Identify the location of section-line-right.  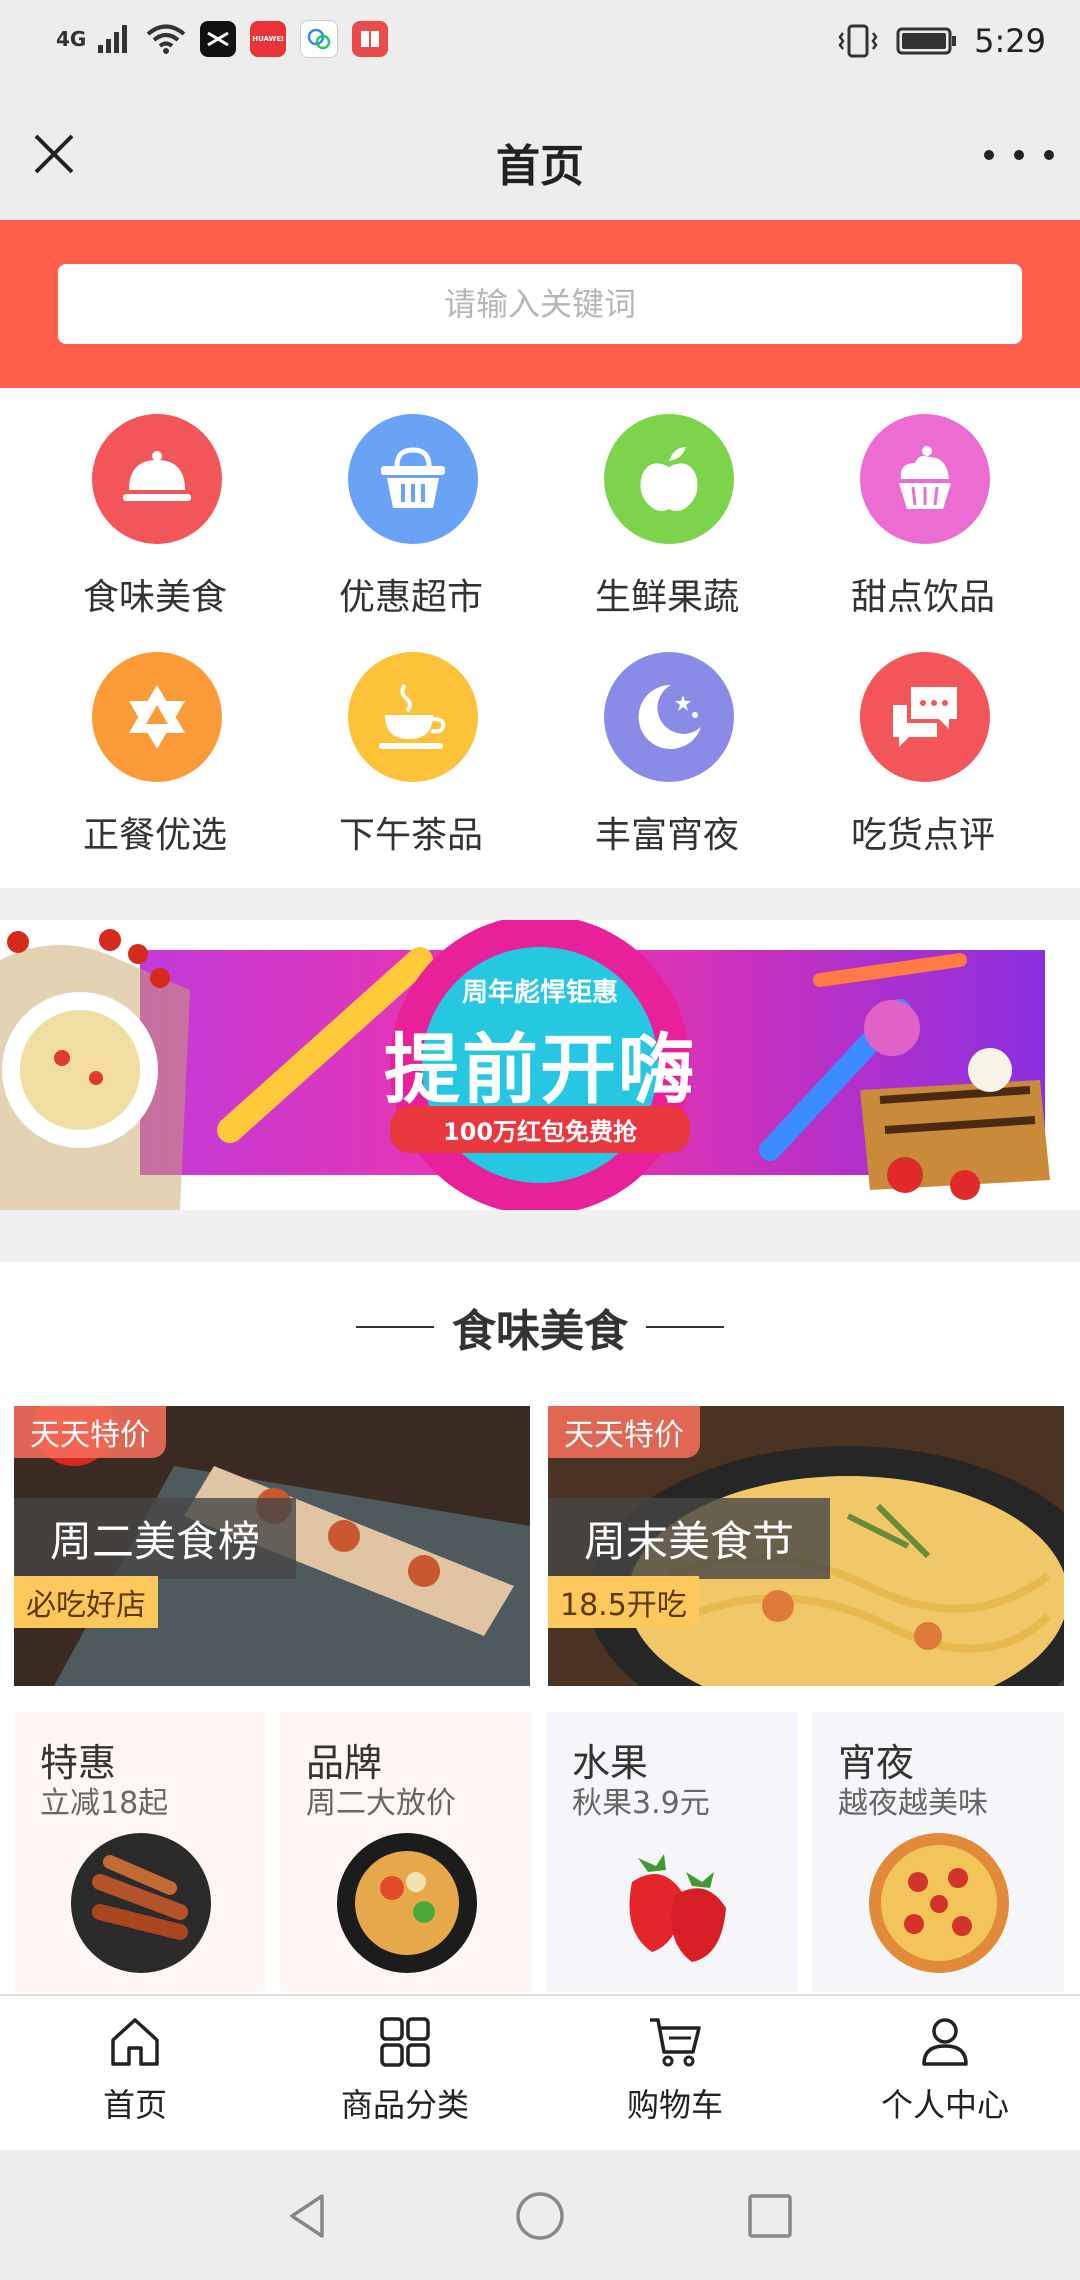
(685, 1327).